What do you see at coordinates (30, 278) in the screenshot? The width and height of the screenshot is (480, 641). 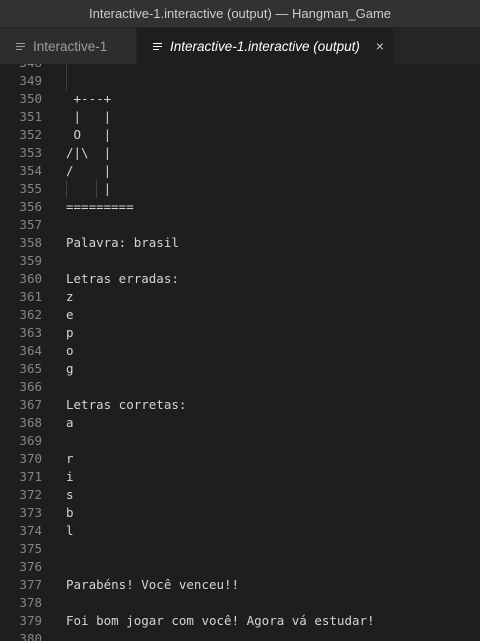 I see `line-number: 360` at bounding box center [30, 278].